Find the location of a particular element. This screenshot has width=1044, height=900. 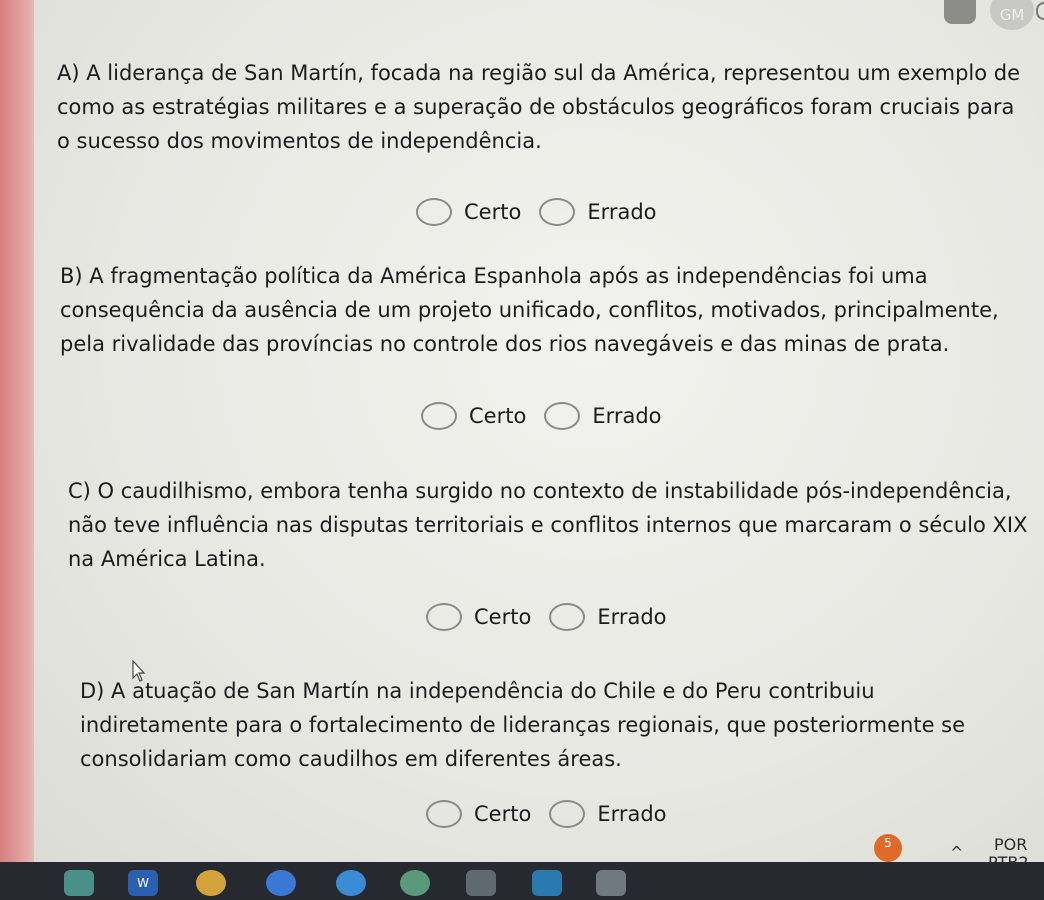

paint-icon is located at coordinates (415, 883).